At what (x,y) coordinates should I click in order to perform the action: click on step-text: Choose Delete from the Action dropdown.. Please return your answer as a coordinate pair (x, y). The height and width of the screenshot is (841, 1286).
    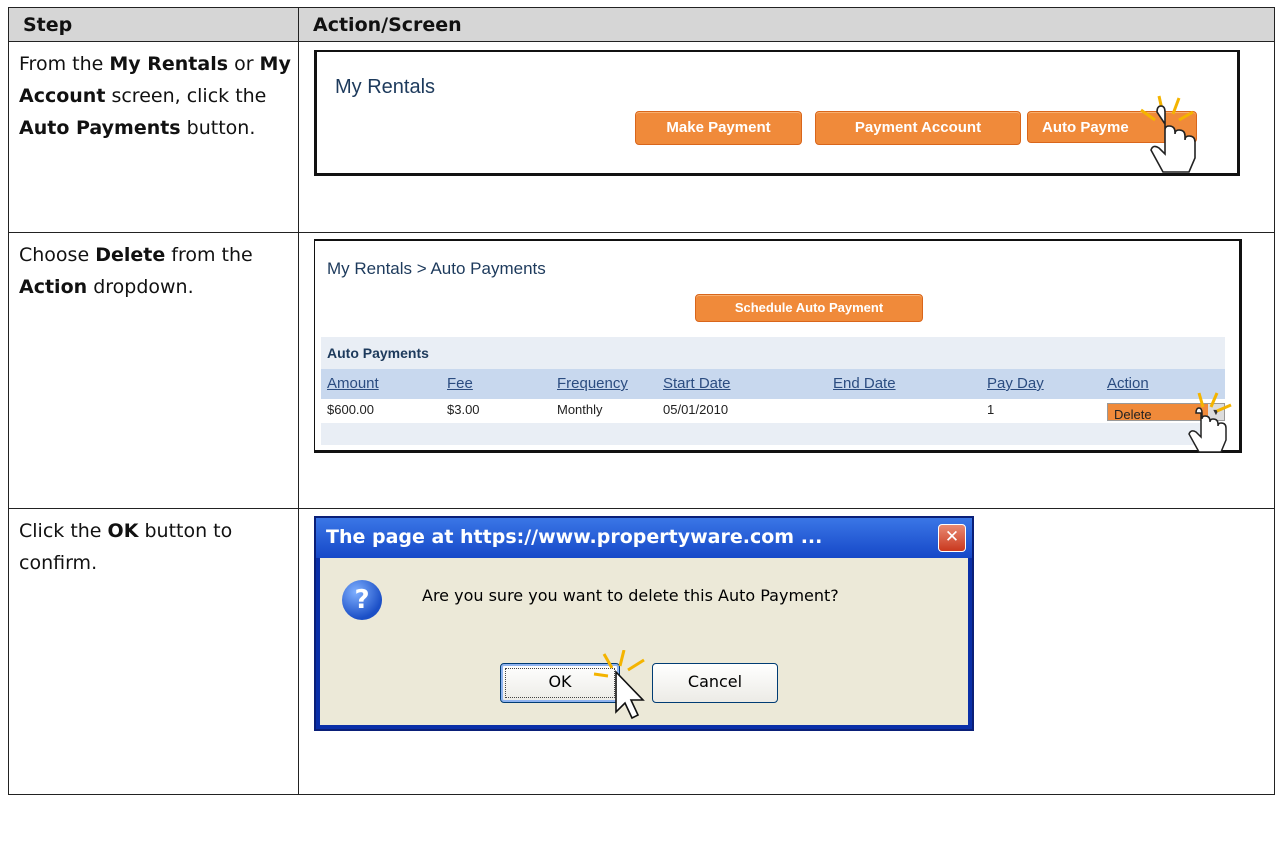
    Looking at the image, I should click on (153, 370).